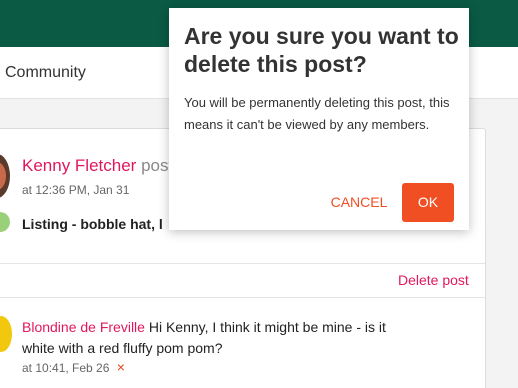 Image resolution: width=518 pixels, height=388 pixels. I want to click on listing-title: Listing - bobble hat, l, so click(92, 224).